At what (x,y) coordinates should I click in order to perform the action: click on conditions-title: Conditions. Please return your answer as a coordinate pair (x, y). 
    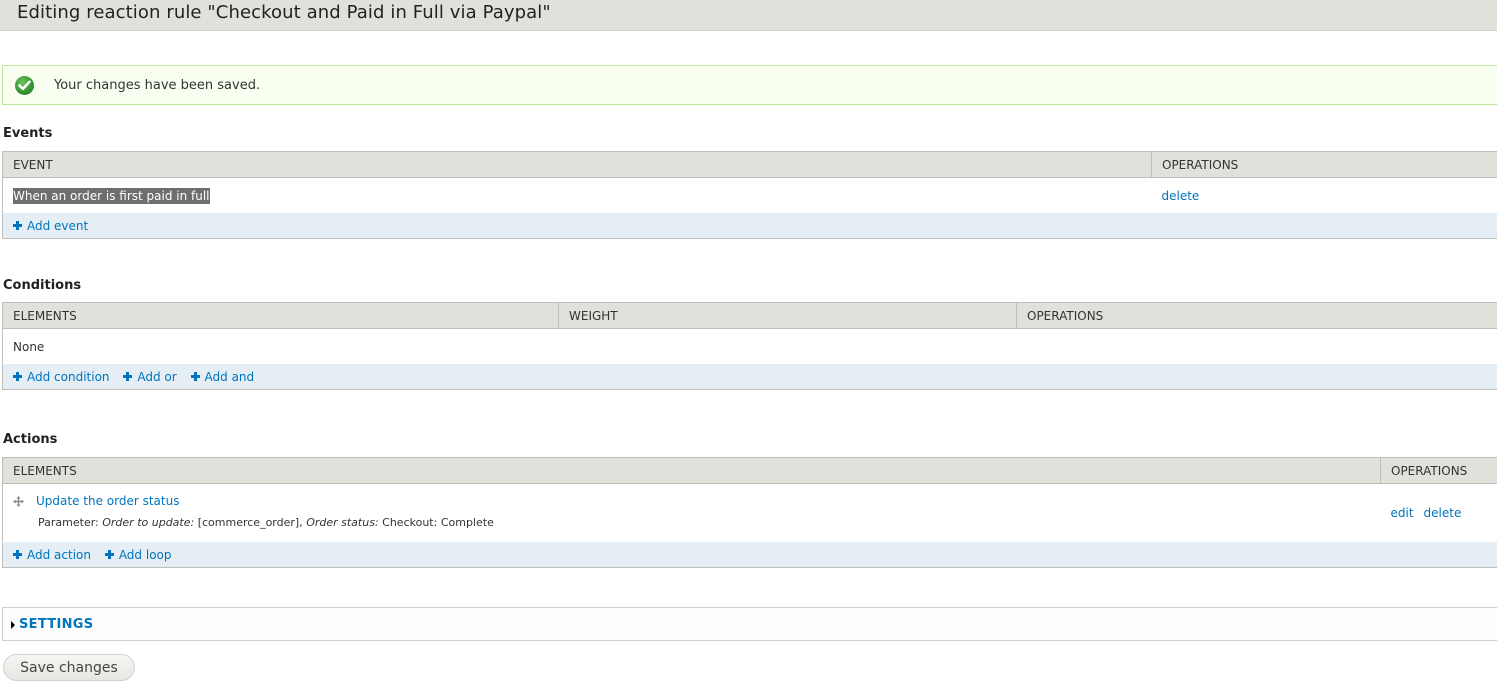
    Looking at the image, I should click on (42, 285).